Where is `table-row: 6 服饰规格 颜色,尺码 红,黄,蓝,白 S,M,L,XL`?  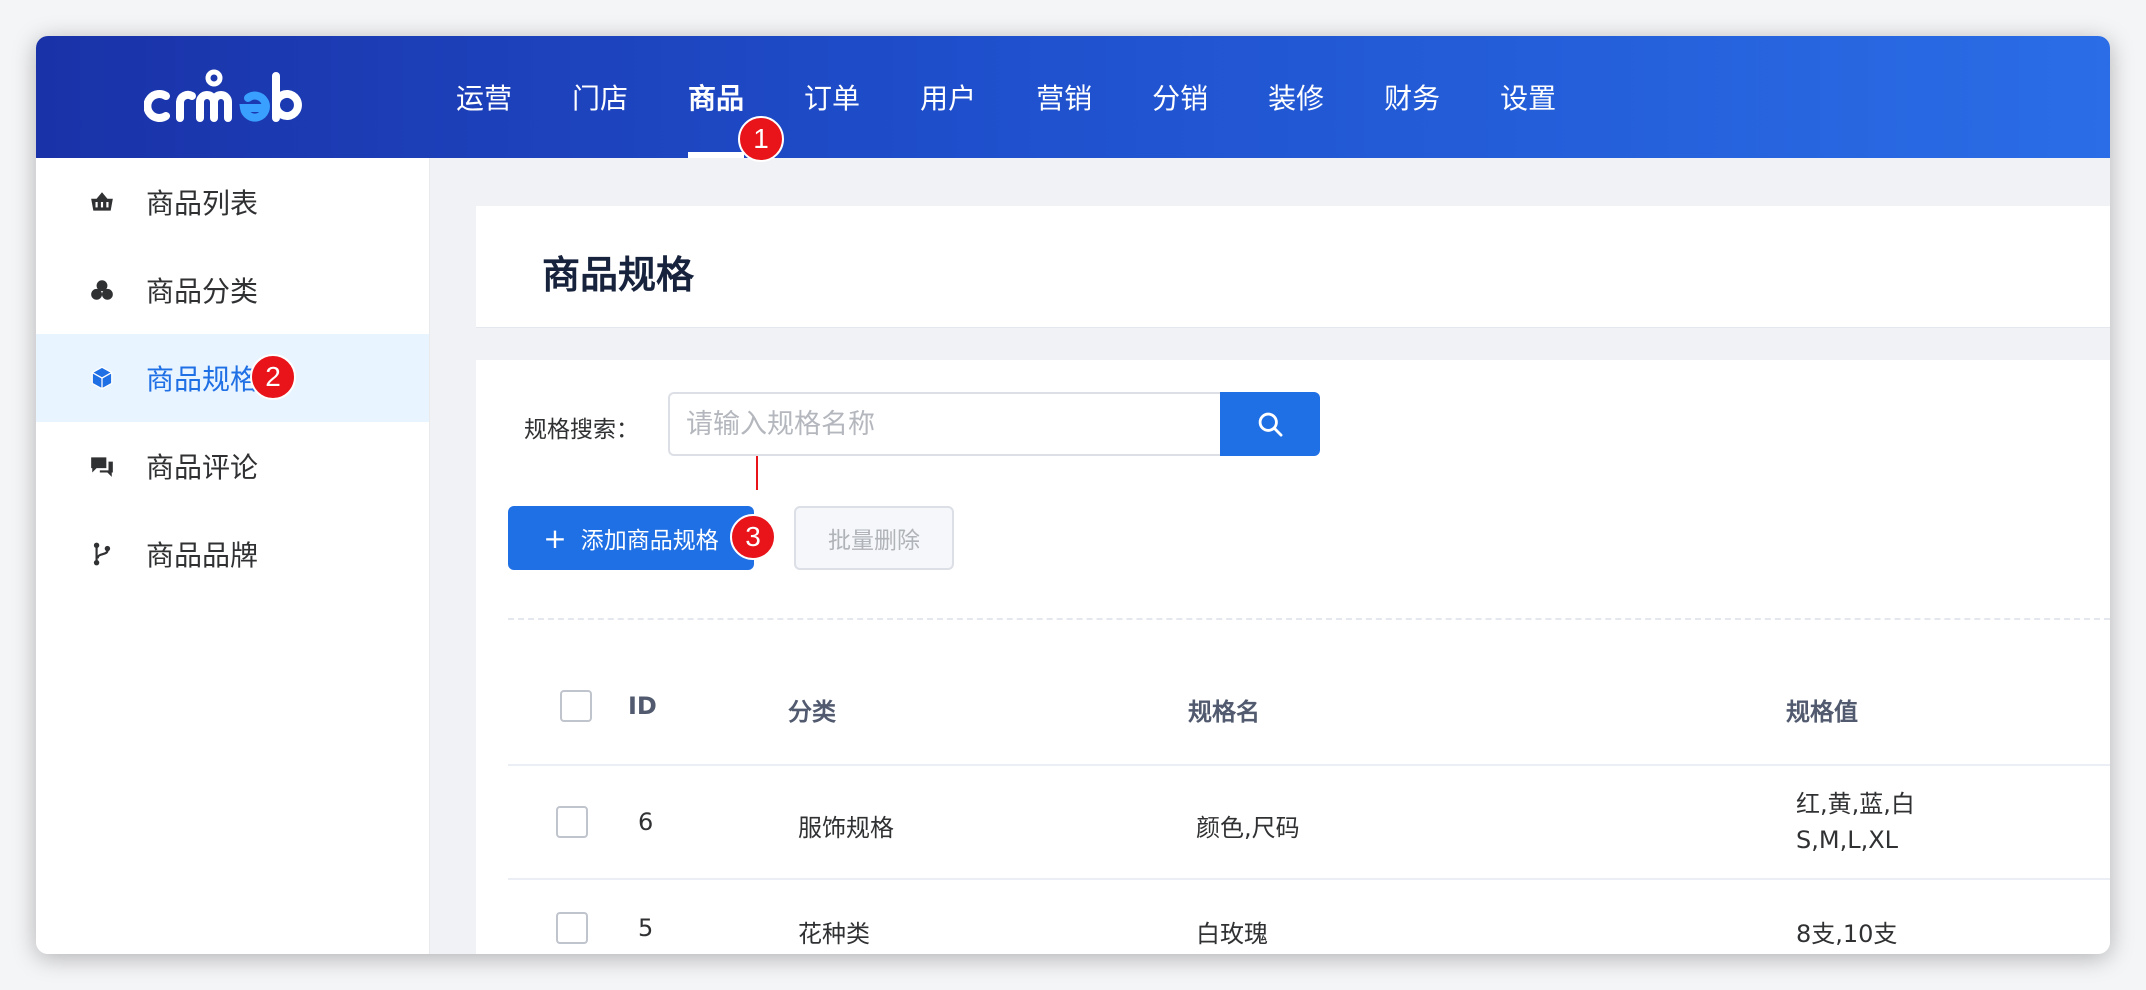
table-row: 6 服饰规格 颜色,尺码 红,黄,蓝,白 S,M,L,XL is located at coordinates (1309, 823).